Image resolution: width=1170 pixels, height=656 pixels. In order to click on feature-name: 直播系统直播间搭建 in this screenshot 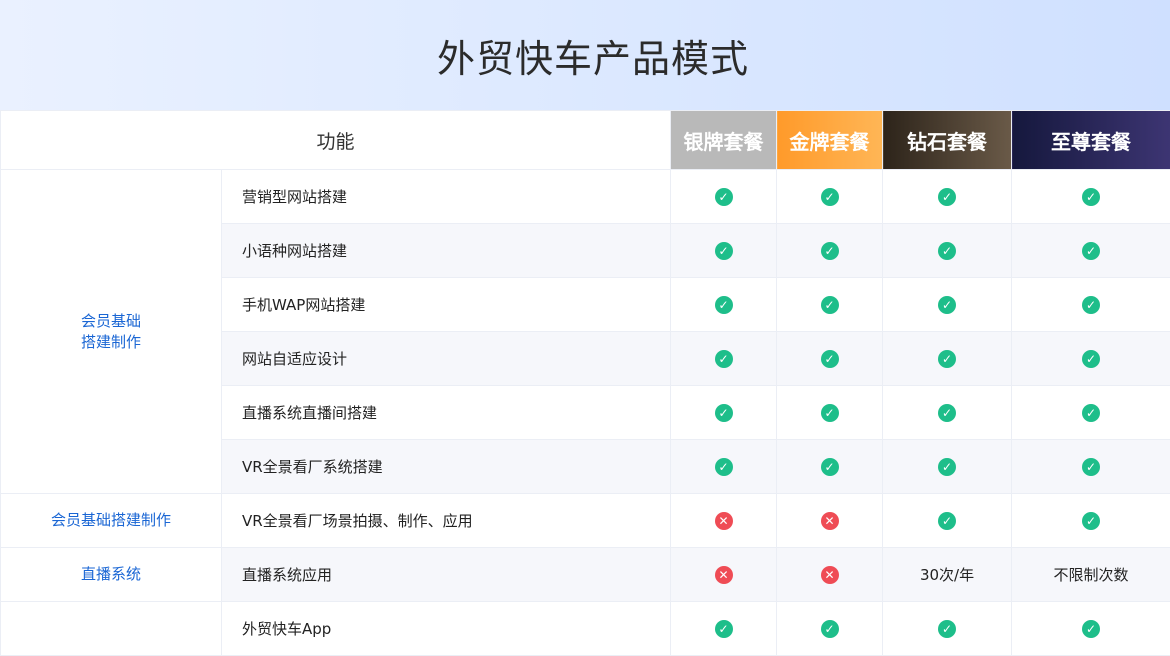, I will do `click(446, 413)`.